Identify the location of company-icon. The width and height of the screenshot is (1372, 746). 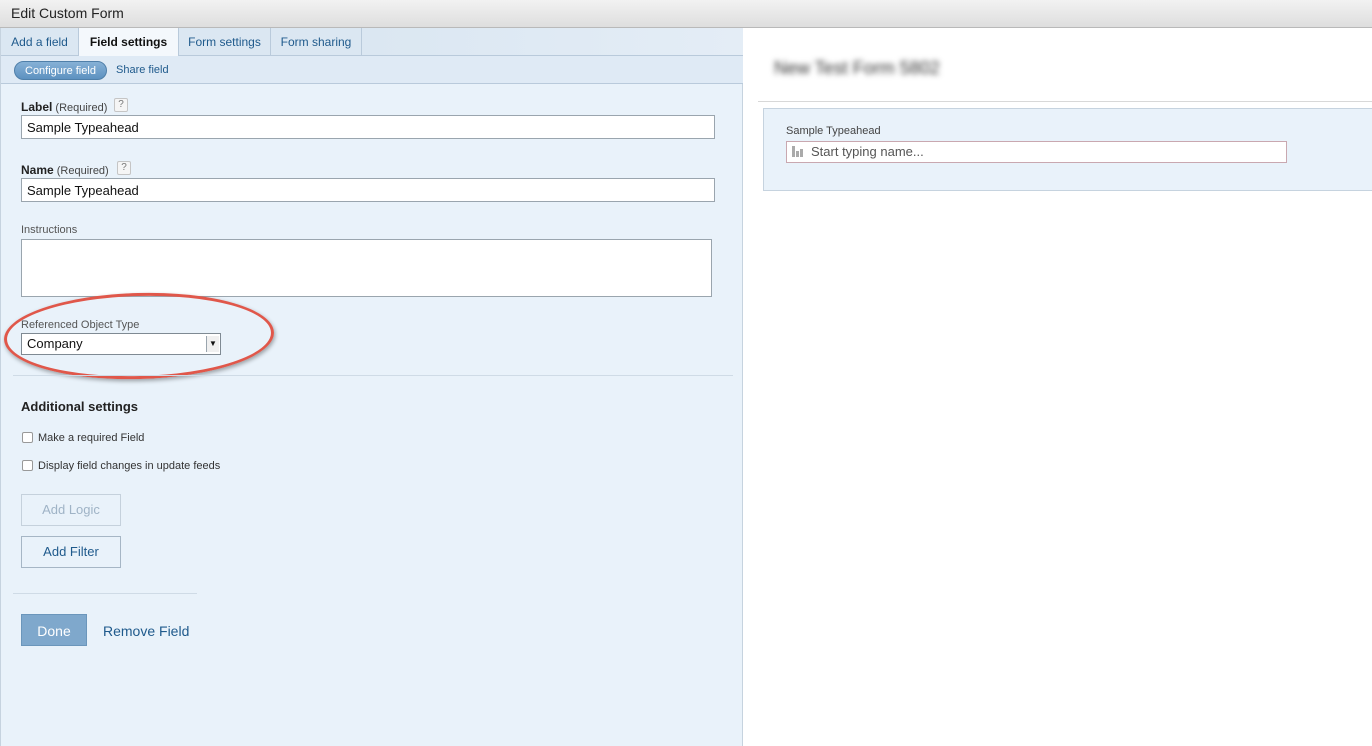
(797, 151).